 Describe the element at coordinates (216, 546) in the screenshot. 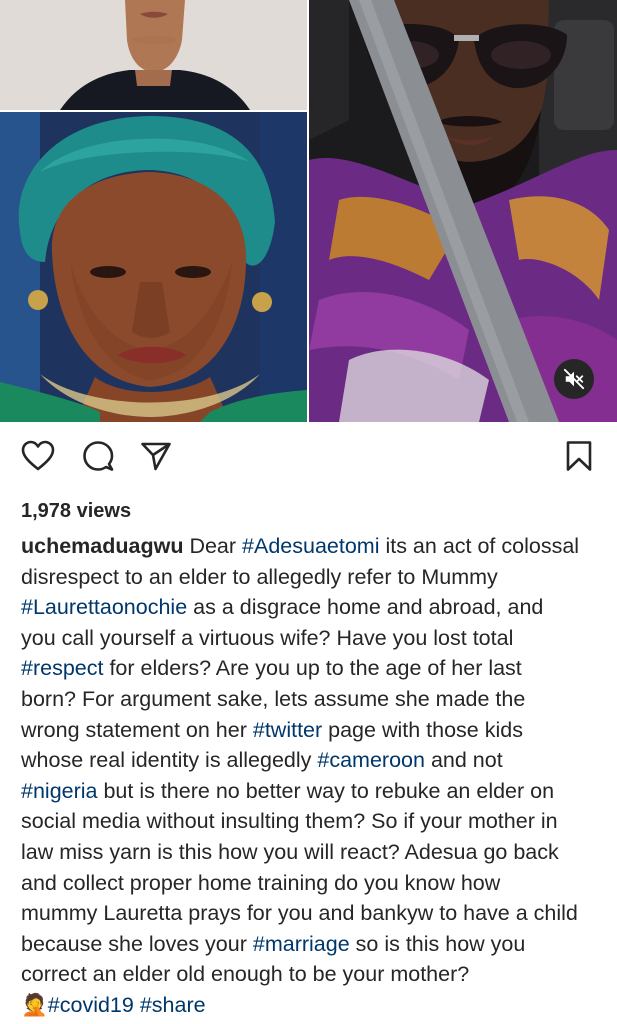

I see `caption-text: Dear` at that location.